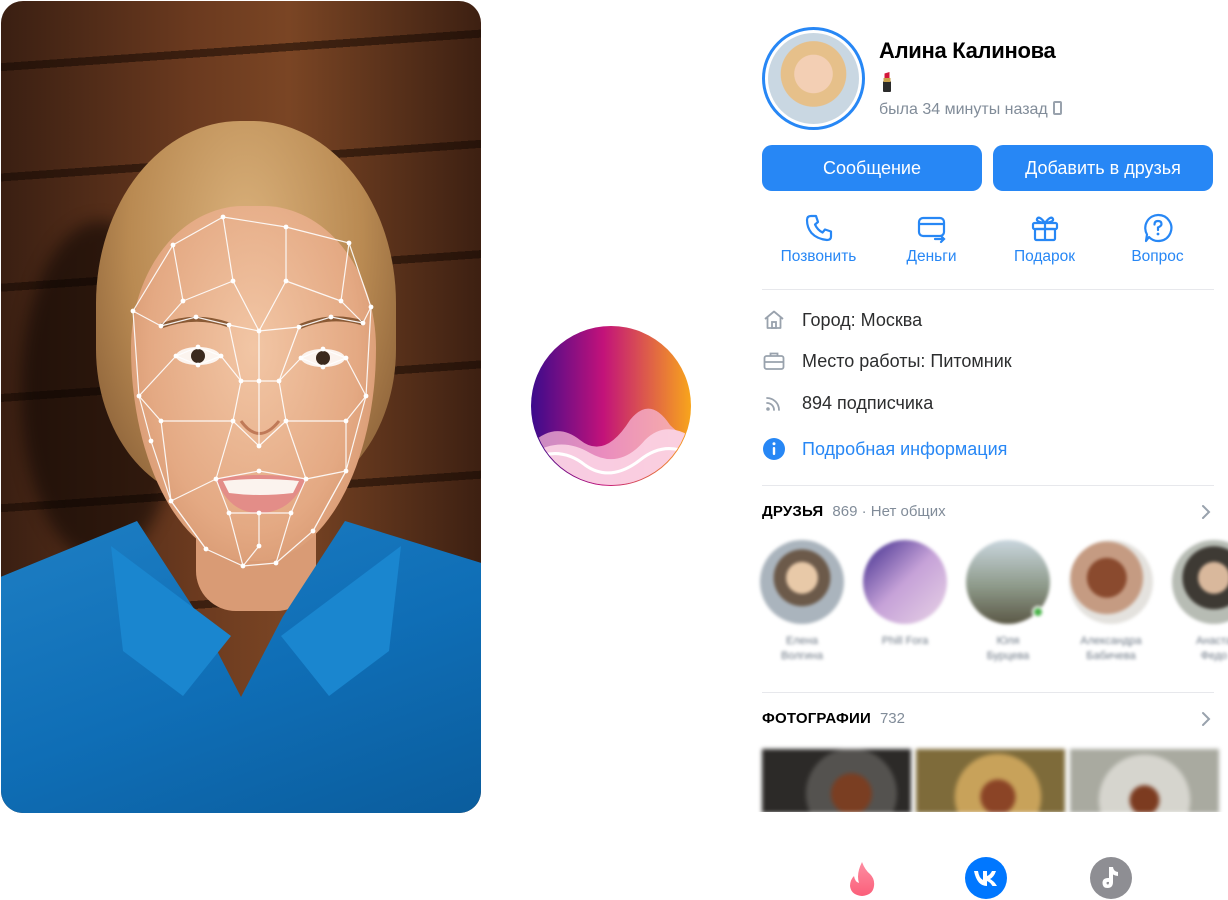 The image size is (1228, 900). What do you see at coordinates (1038, 612) in the screenshot?
I see `online-indicator` at bounding box center [1038, 612].